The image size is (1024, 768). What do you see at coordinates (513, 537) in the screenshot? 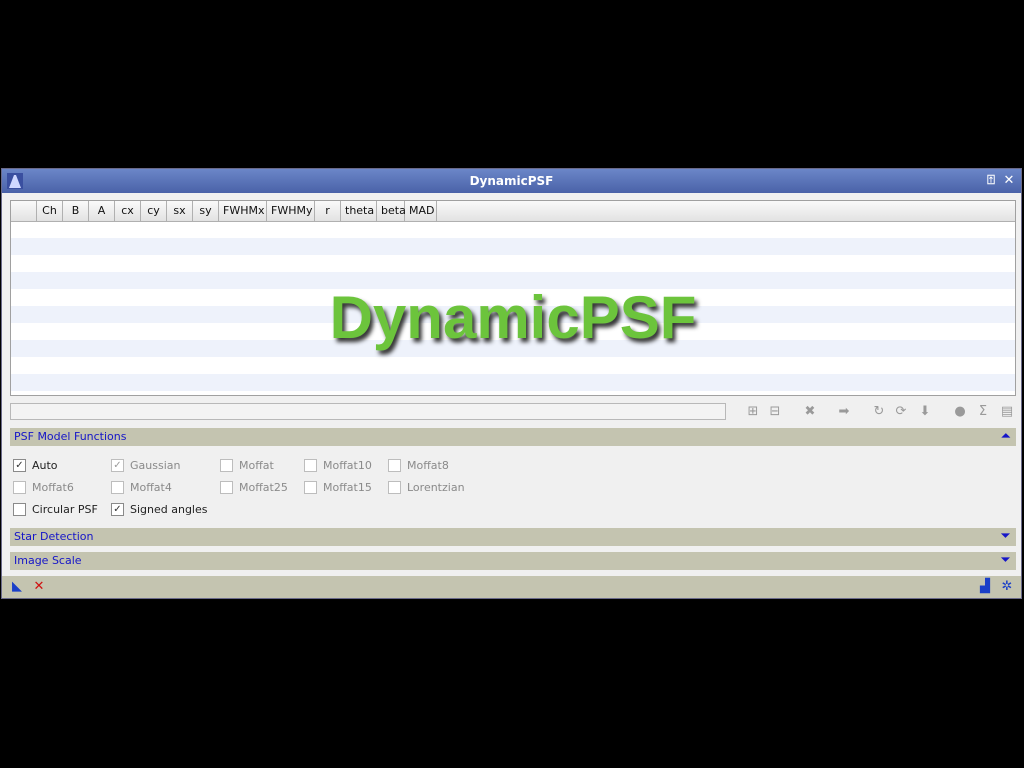
I see `star-detection-section: Star Detection ⏷` at bounding box center [513, 537].